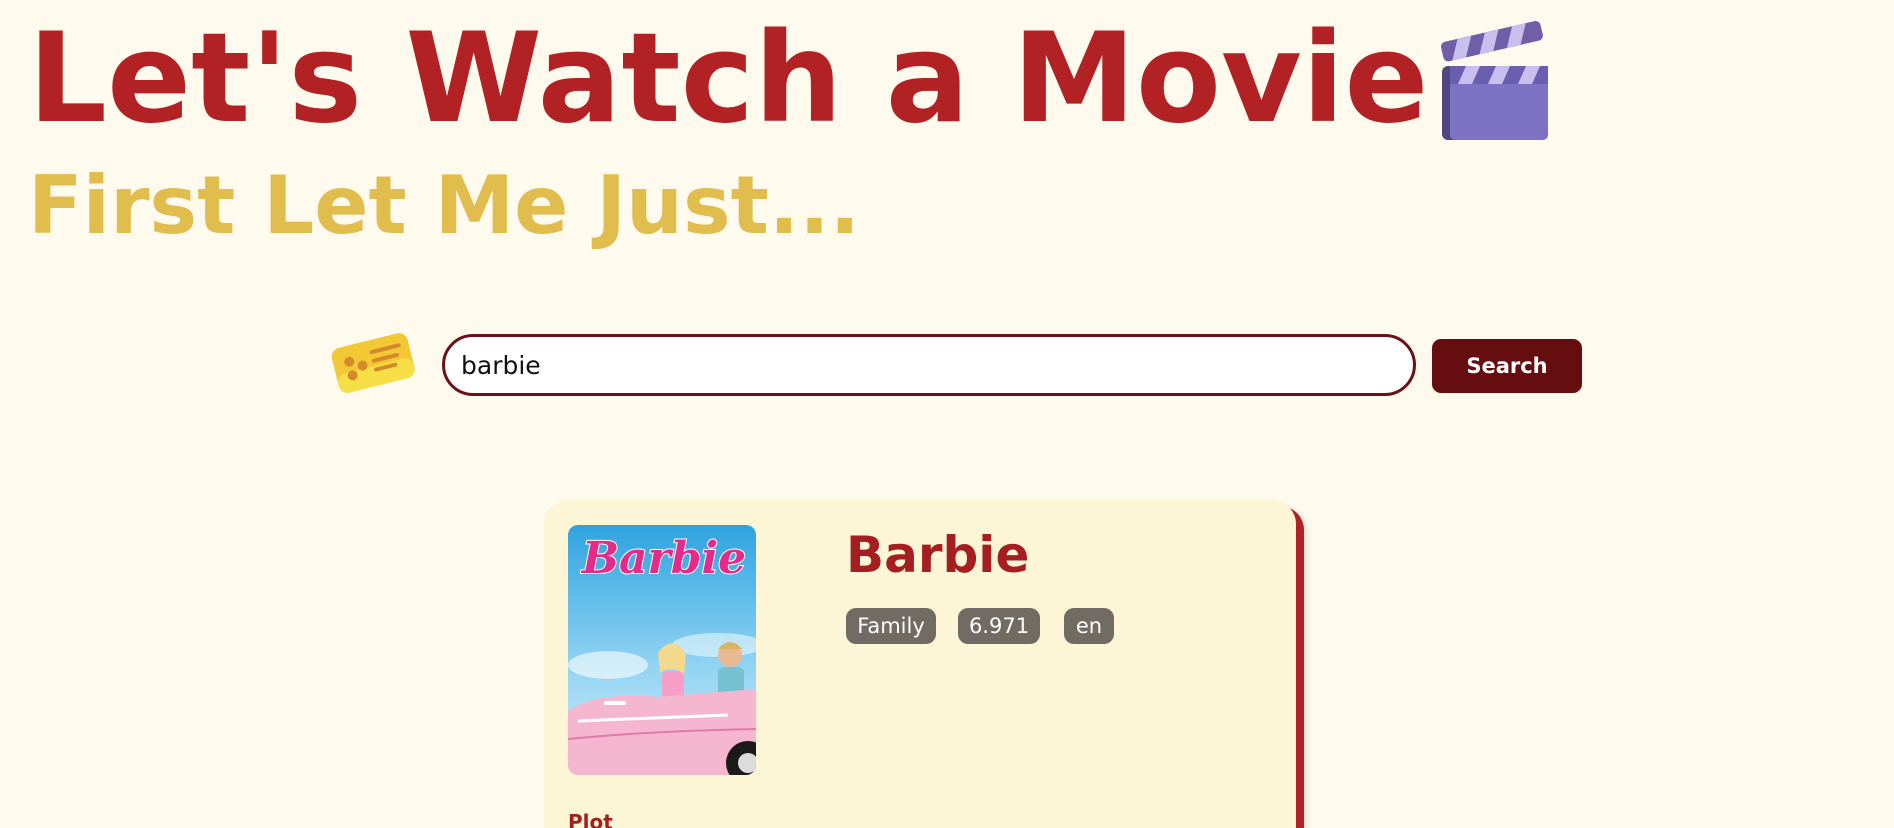  Describe the element at coordinates (662, 650) in the screenshot. I see `movie-poster: Barbie` at that location.